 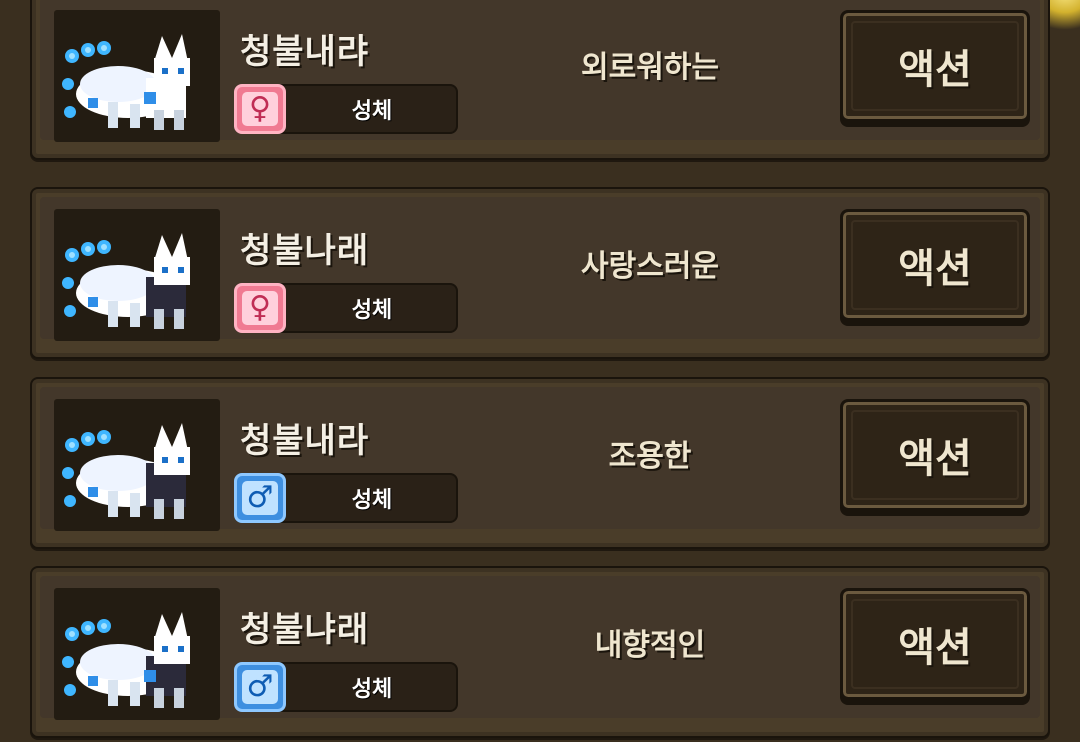 I want to click on personality-label: 외로워하는, so click(x=650, y=67).